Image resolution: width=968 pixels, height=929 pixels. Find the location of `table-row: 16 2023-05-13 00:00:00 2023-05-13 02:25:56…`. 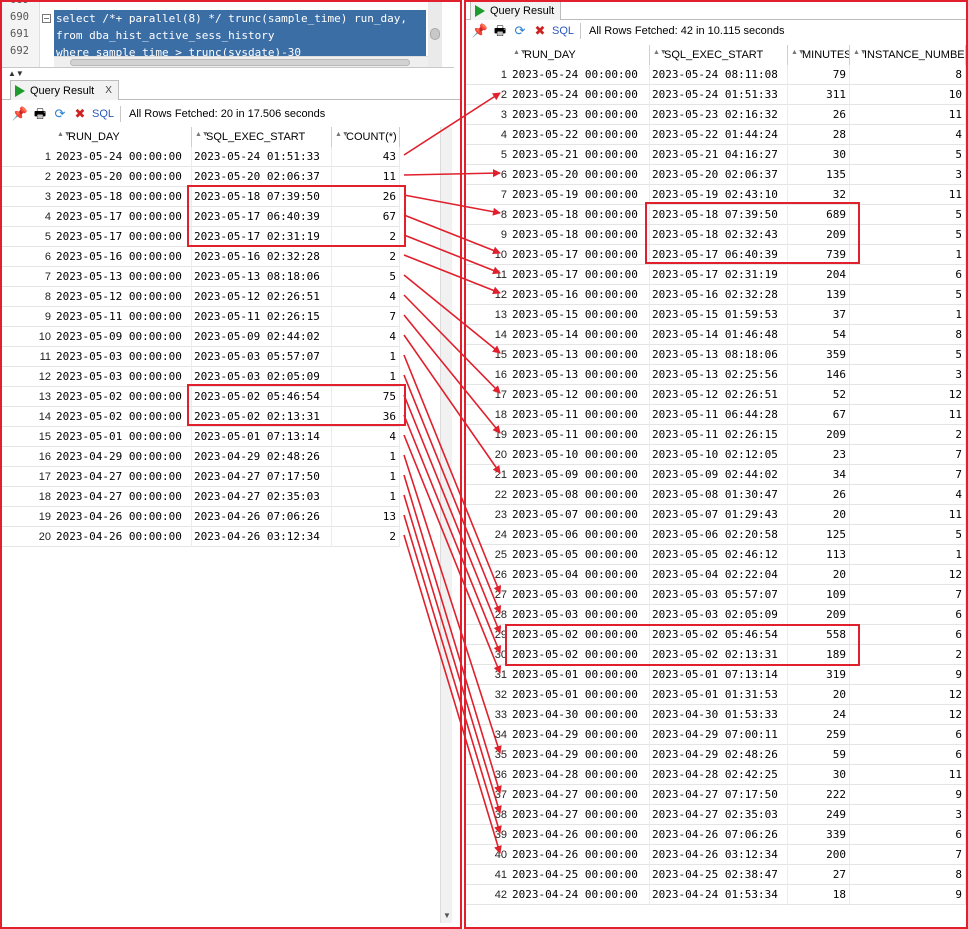

table-row: 16 2023-05-13 00:00:00 2023-05-13 02:25:56… is located at coordinates (716, 375).